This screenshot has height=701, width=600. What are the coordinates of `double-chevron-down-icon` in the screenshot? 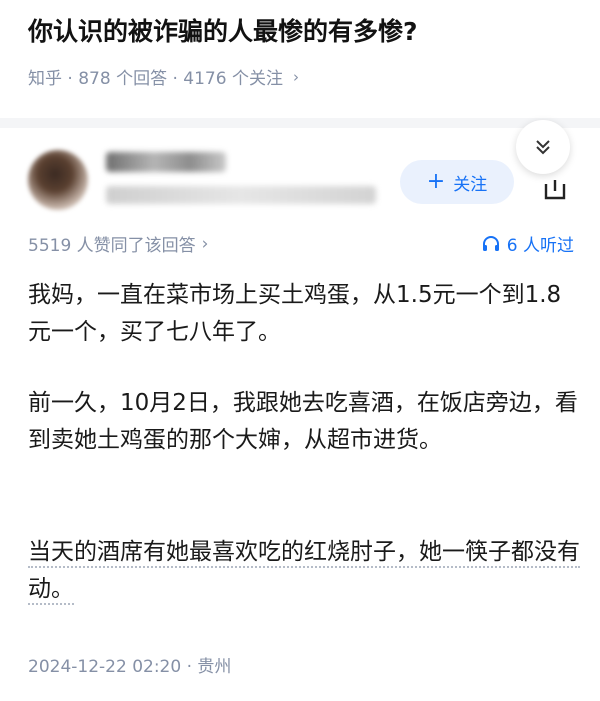 It's located at (543, 147).